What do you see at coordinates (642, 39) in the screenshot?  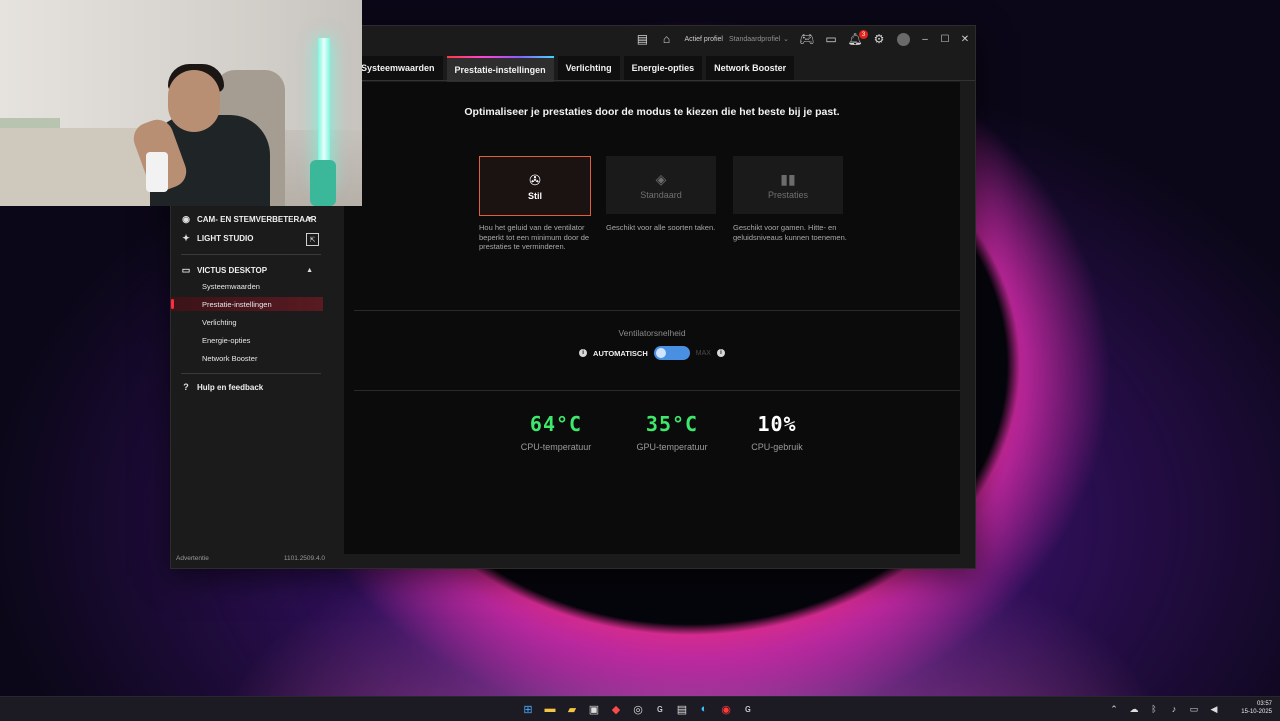 I see `library-icon: ▤` at bounding box center [642, 39].